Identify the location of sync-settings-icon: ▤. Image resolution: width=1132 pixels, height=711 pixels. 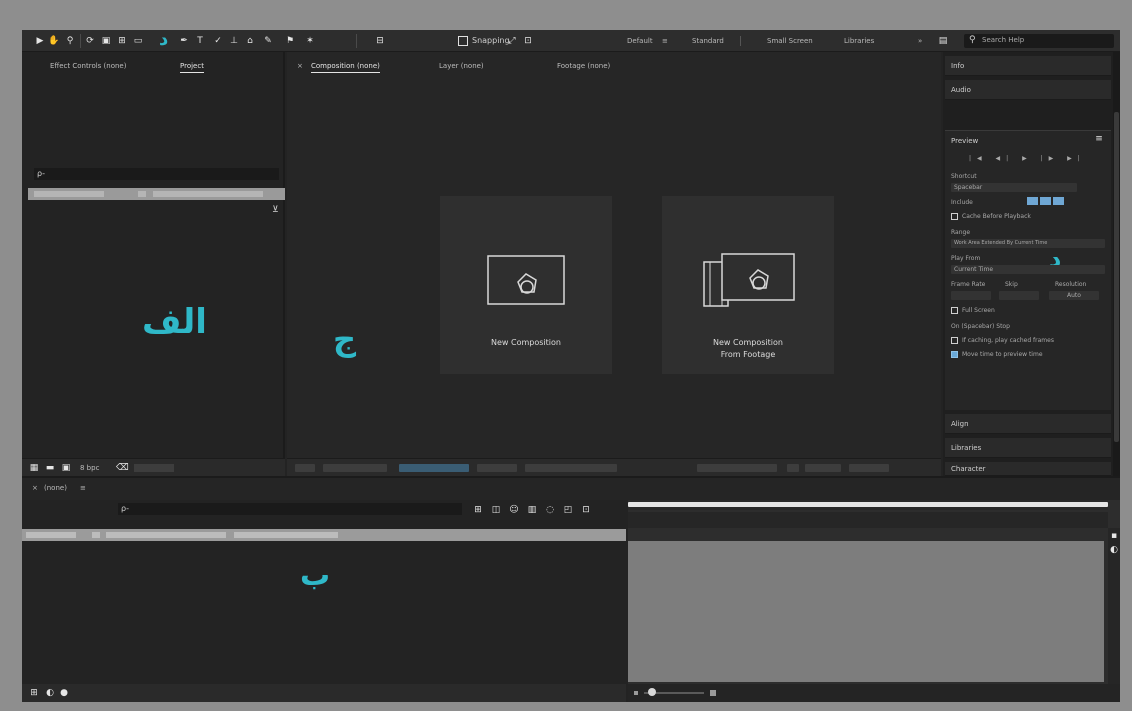
(943, 41).